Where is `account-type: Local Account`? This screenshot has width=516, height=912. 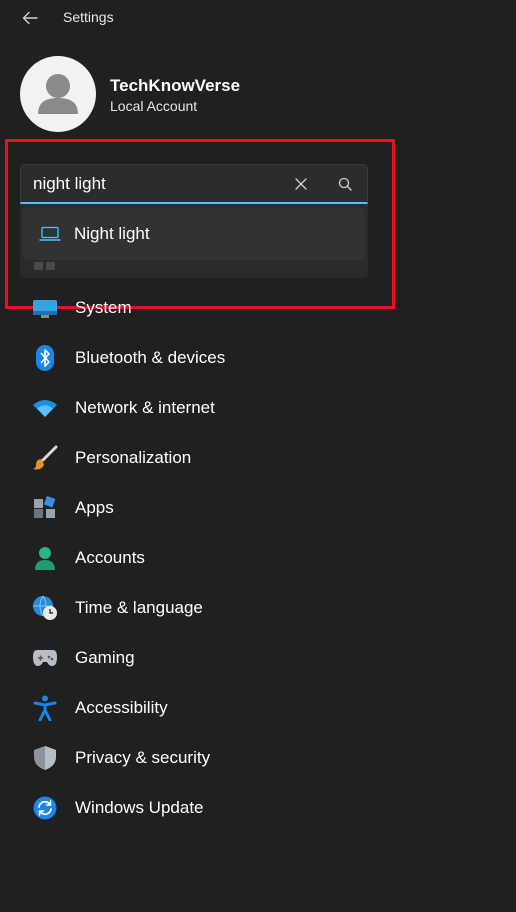
account-type: Local Account is located at coordinates (154, 106).